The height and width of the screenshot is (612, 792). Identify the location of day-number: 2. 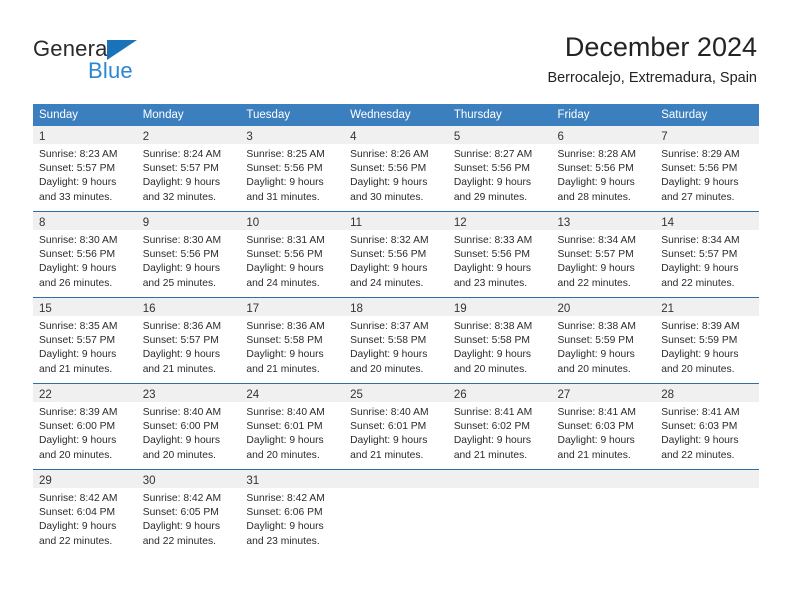
(146, 137).